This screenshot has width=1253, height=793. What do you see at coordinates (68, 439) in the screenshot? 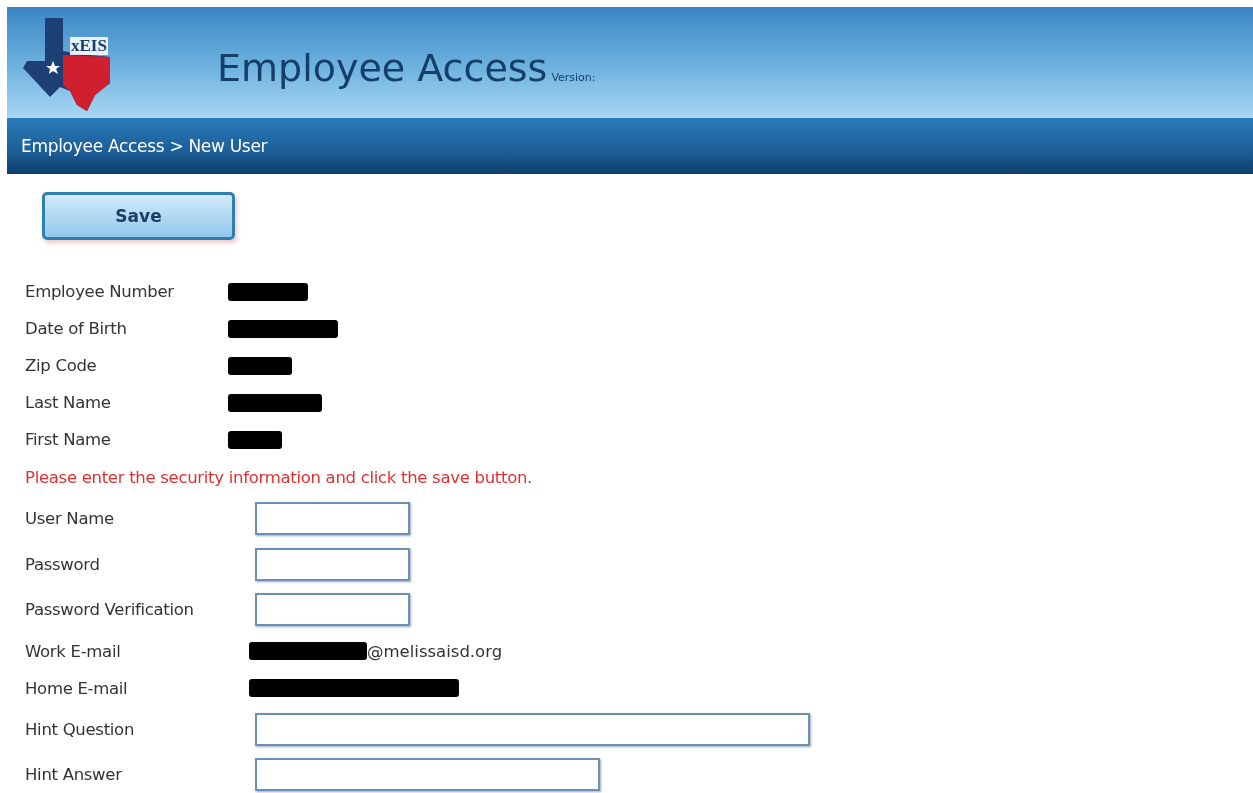
I see `field-label: First Name` at bounding box center [68, 439].